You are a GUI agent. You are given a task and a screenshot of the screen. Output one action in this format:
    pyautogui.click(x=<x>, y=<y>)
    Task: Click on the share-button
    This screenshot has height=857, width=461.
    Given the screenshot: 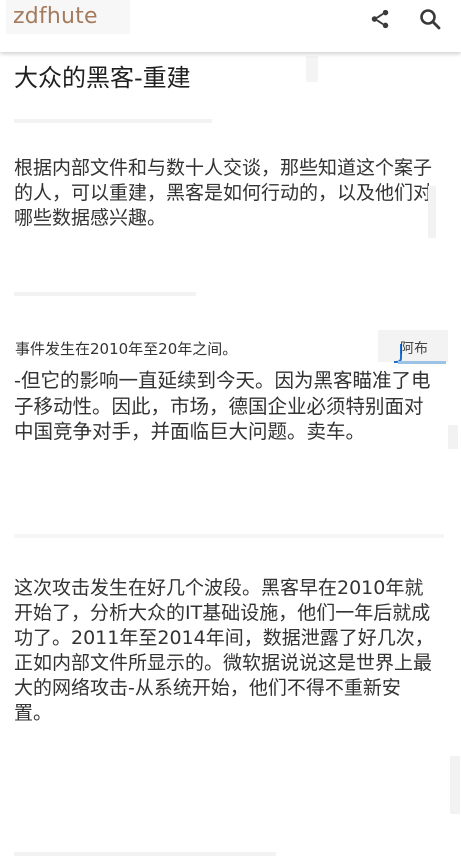 What is the action you would take?
    pyautogui.click(x=380, y=19)
    